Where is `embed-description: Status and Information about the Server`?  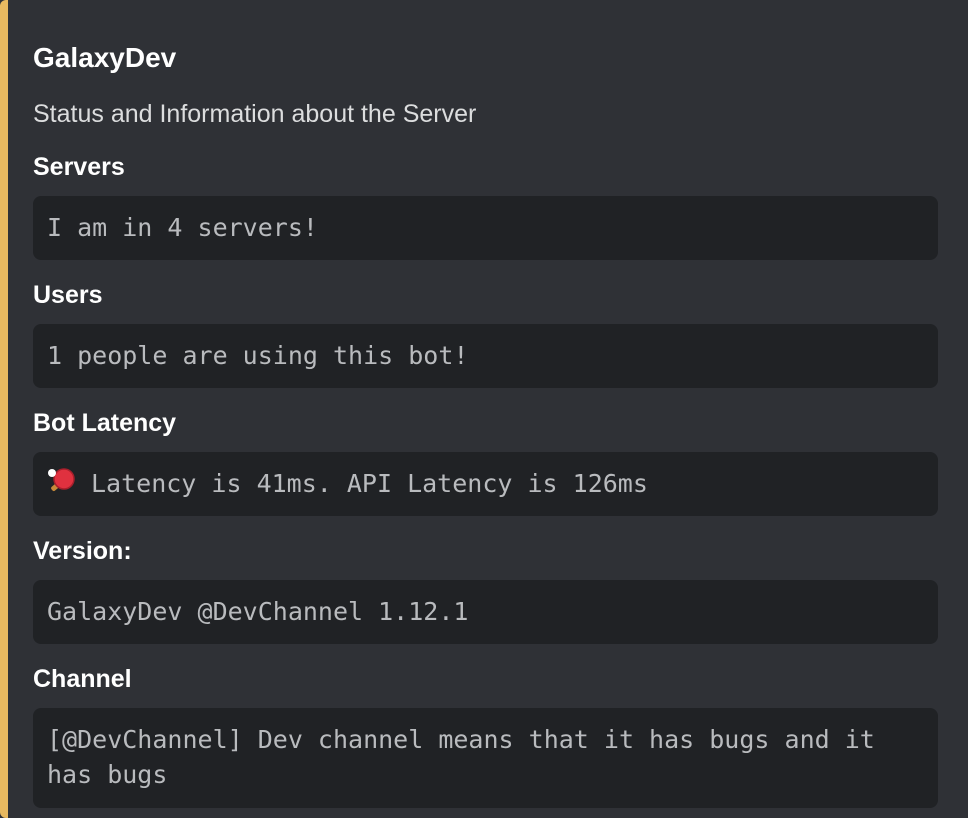
embed-description: Status and Information about the Server is located at coordinates (255, 114).